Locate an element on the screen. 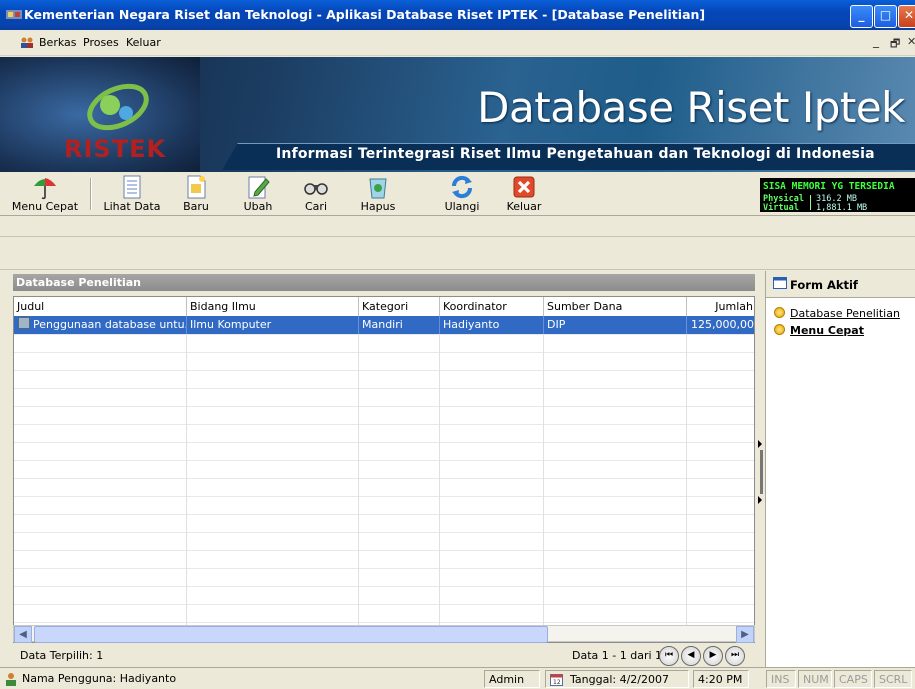  form-aktif-header: Form Aktif is located at coordinates (840, 284).